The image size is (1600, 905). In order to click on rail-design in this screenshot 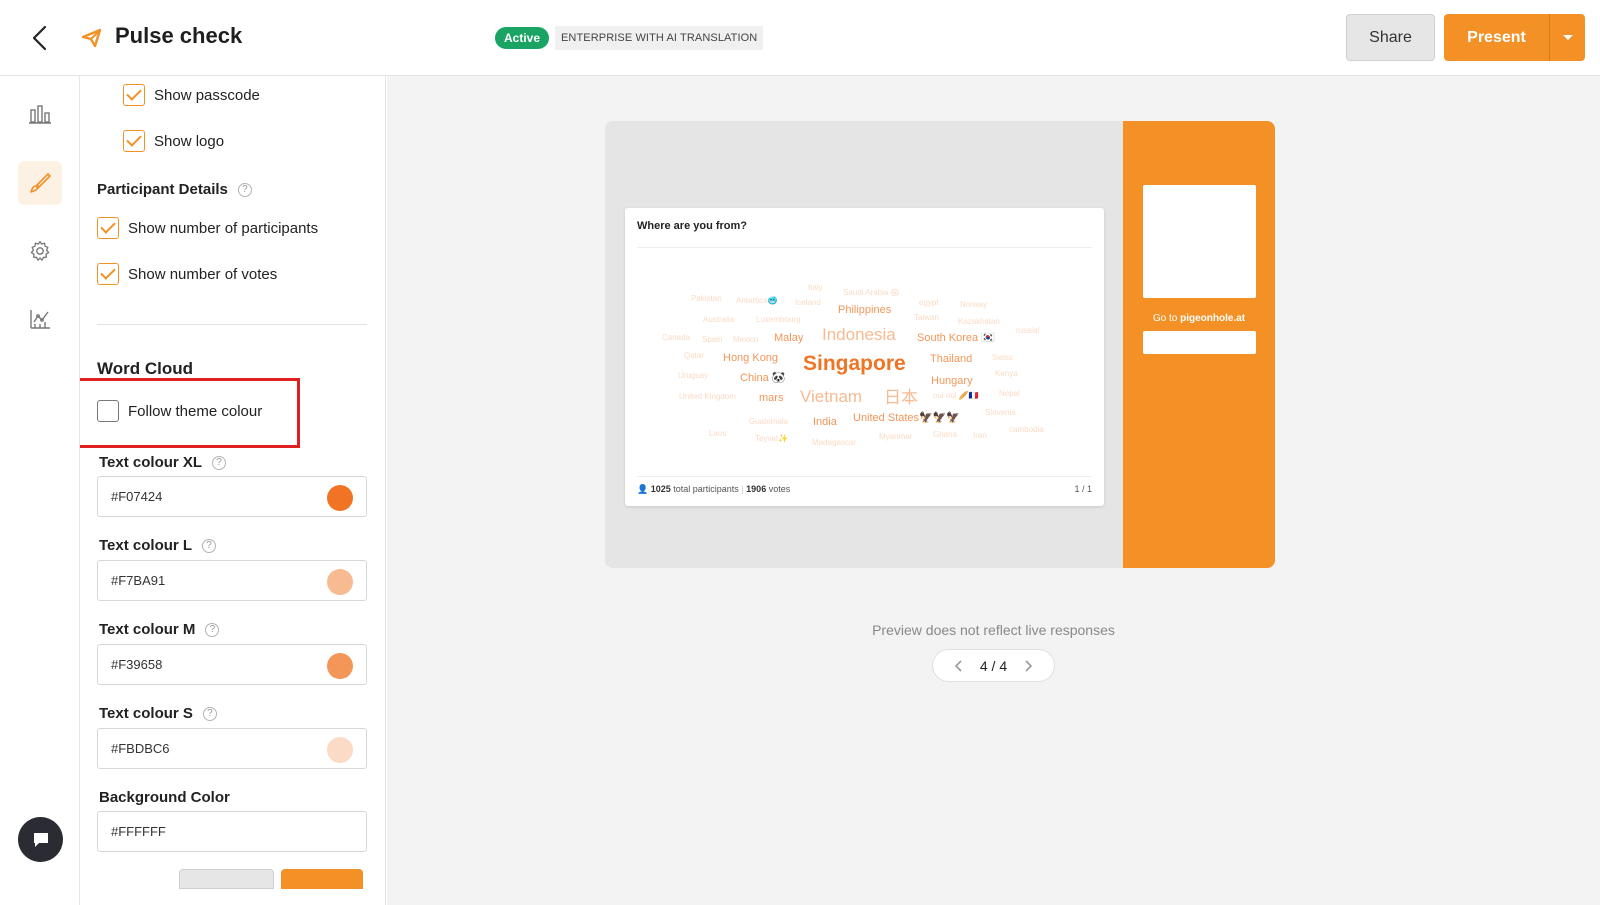, I will do `click(40, 183)`.